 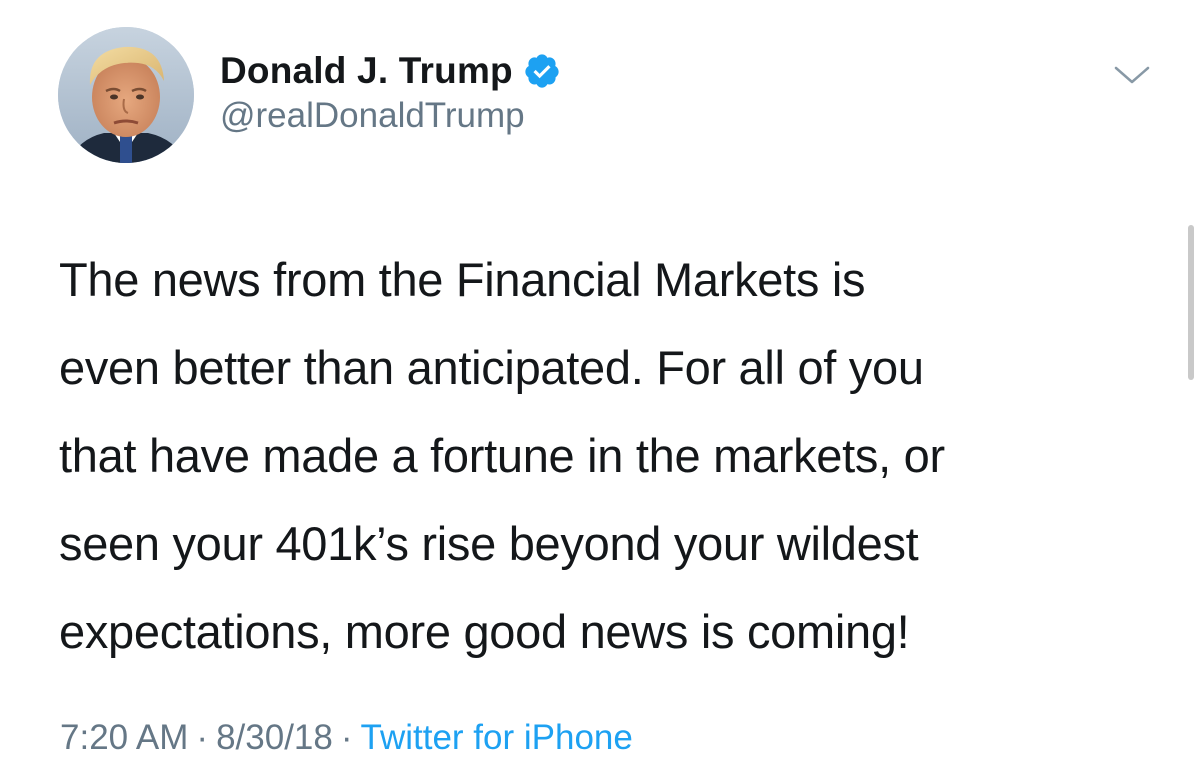 I want to click on avatar-image, so click(x=126, y=95).